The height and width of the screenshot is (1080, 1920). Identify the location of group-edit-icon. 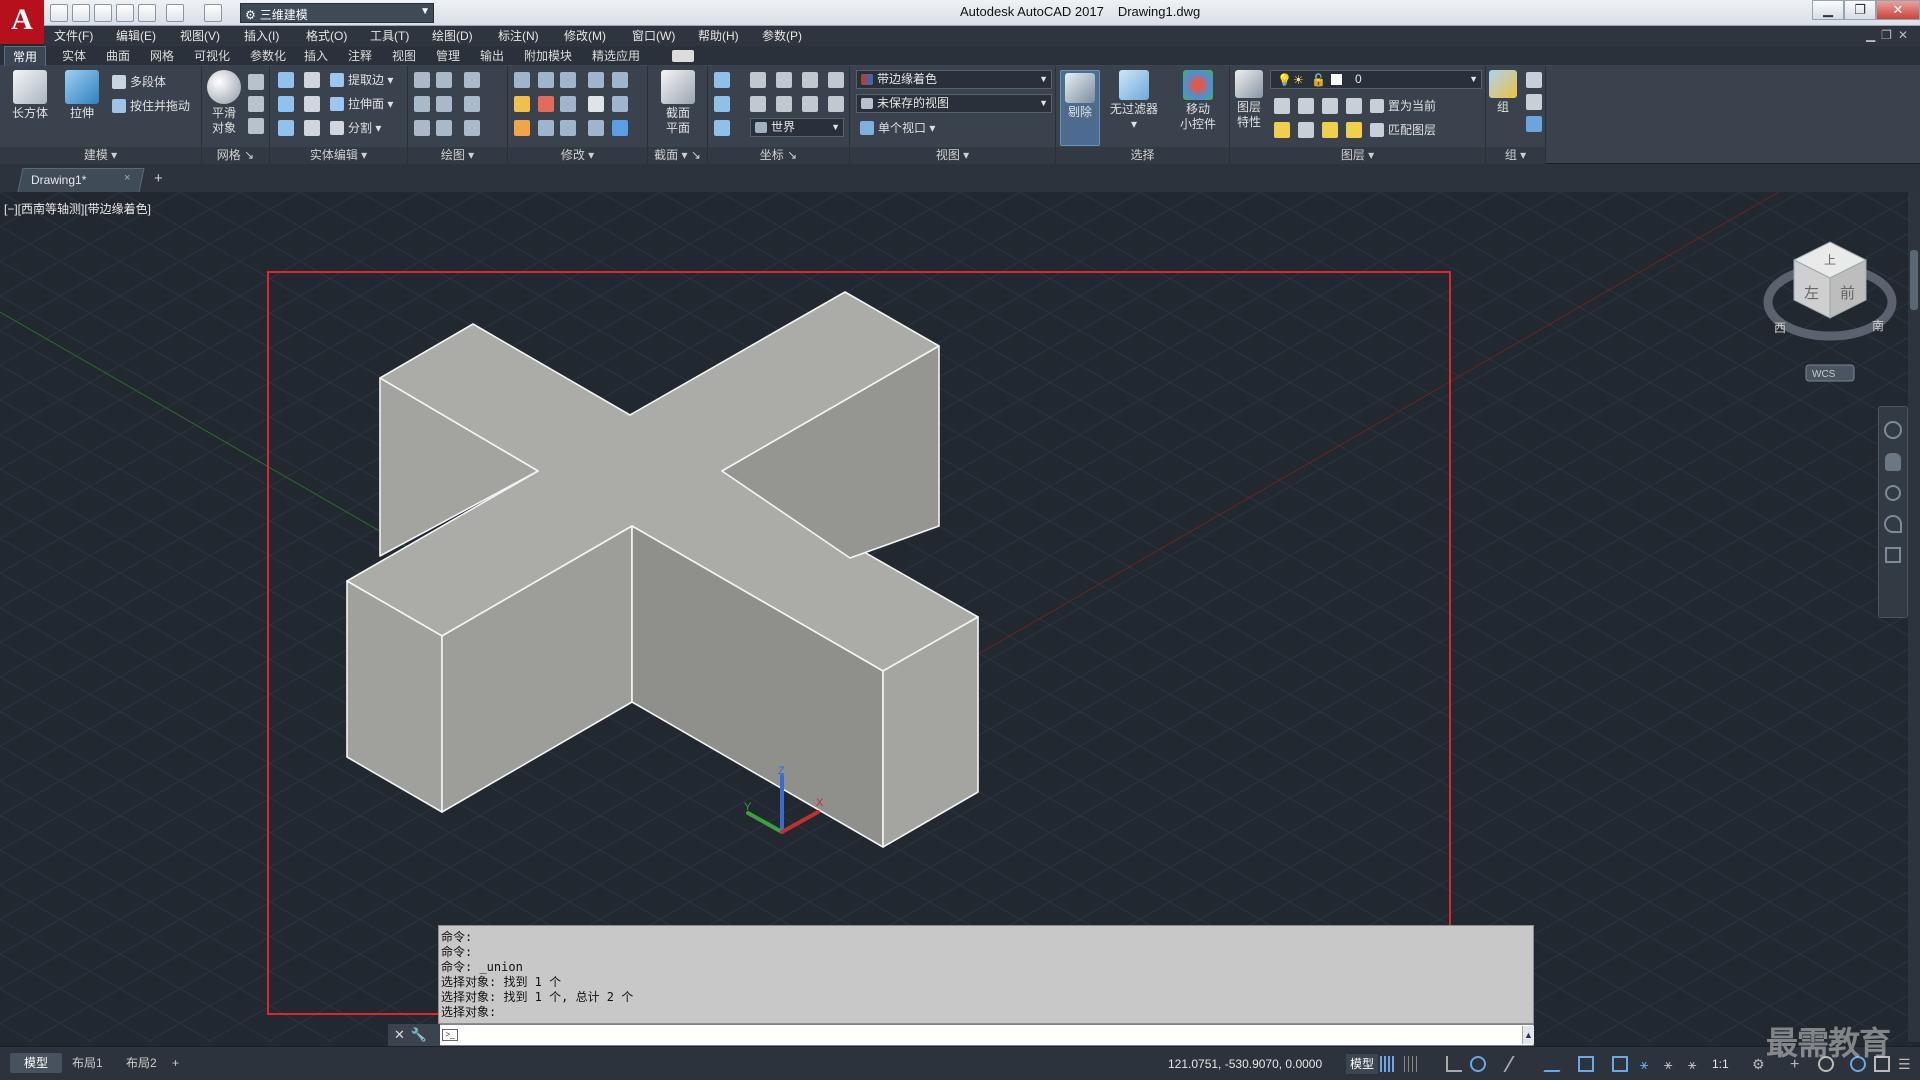
(1534, 102).